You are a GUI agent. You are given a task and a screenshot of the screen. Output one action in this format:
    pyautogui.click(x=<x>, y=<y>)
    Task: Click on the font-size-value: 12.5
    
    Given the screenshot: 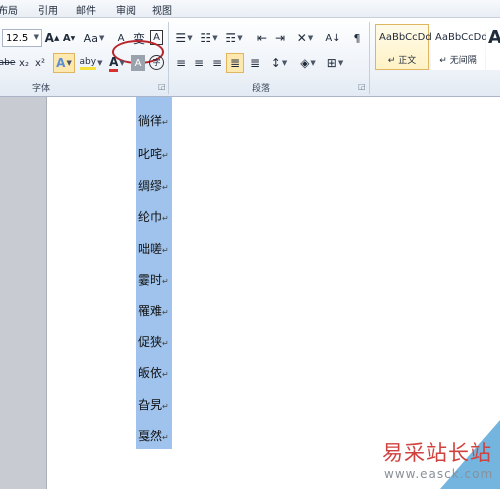 What is the action you would take?
    pyautogui.click(x=17, y=38)
    